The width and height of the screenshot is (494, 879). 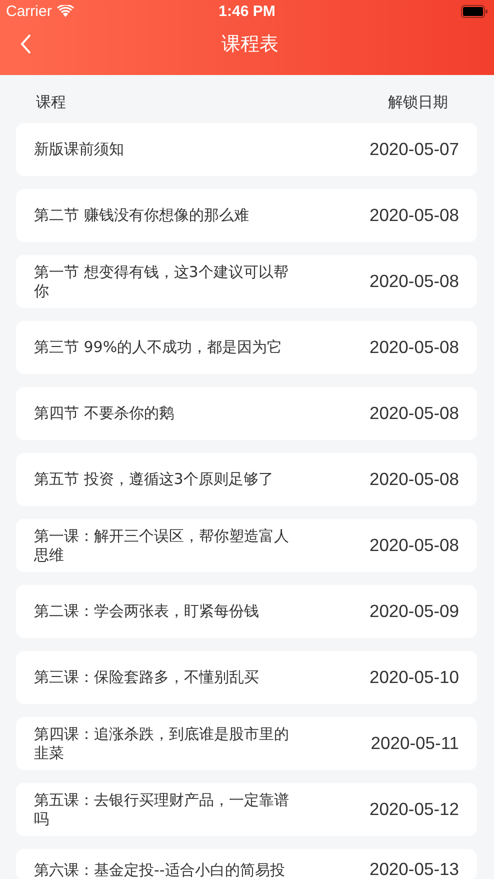 What do you see at coordinates (414, 743) in the screenshot?
I see `unlock-date: 2020-05-11` at bounding box center [414, 743].